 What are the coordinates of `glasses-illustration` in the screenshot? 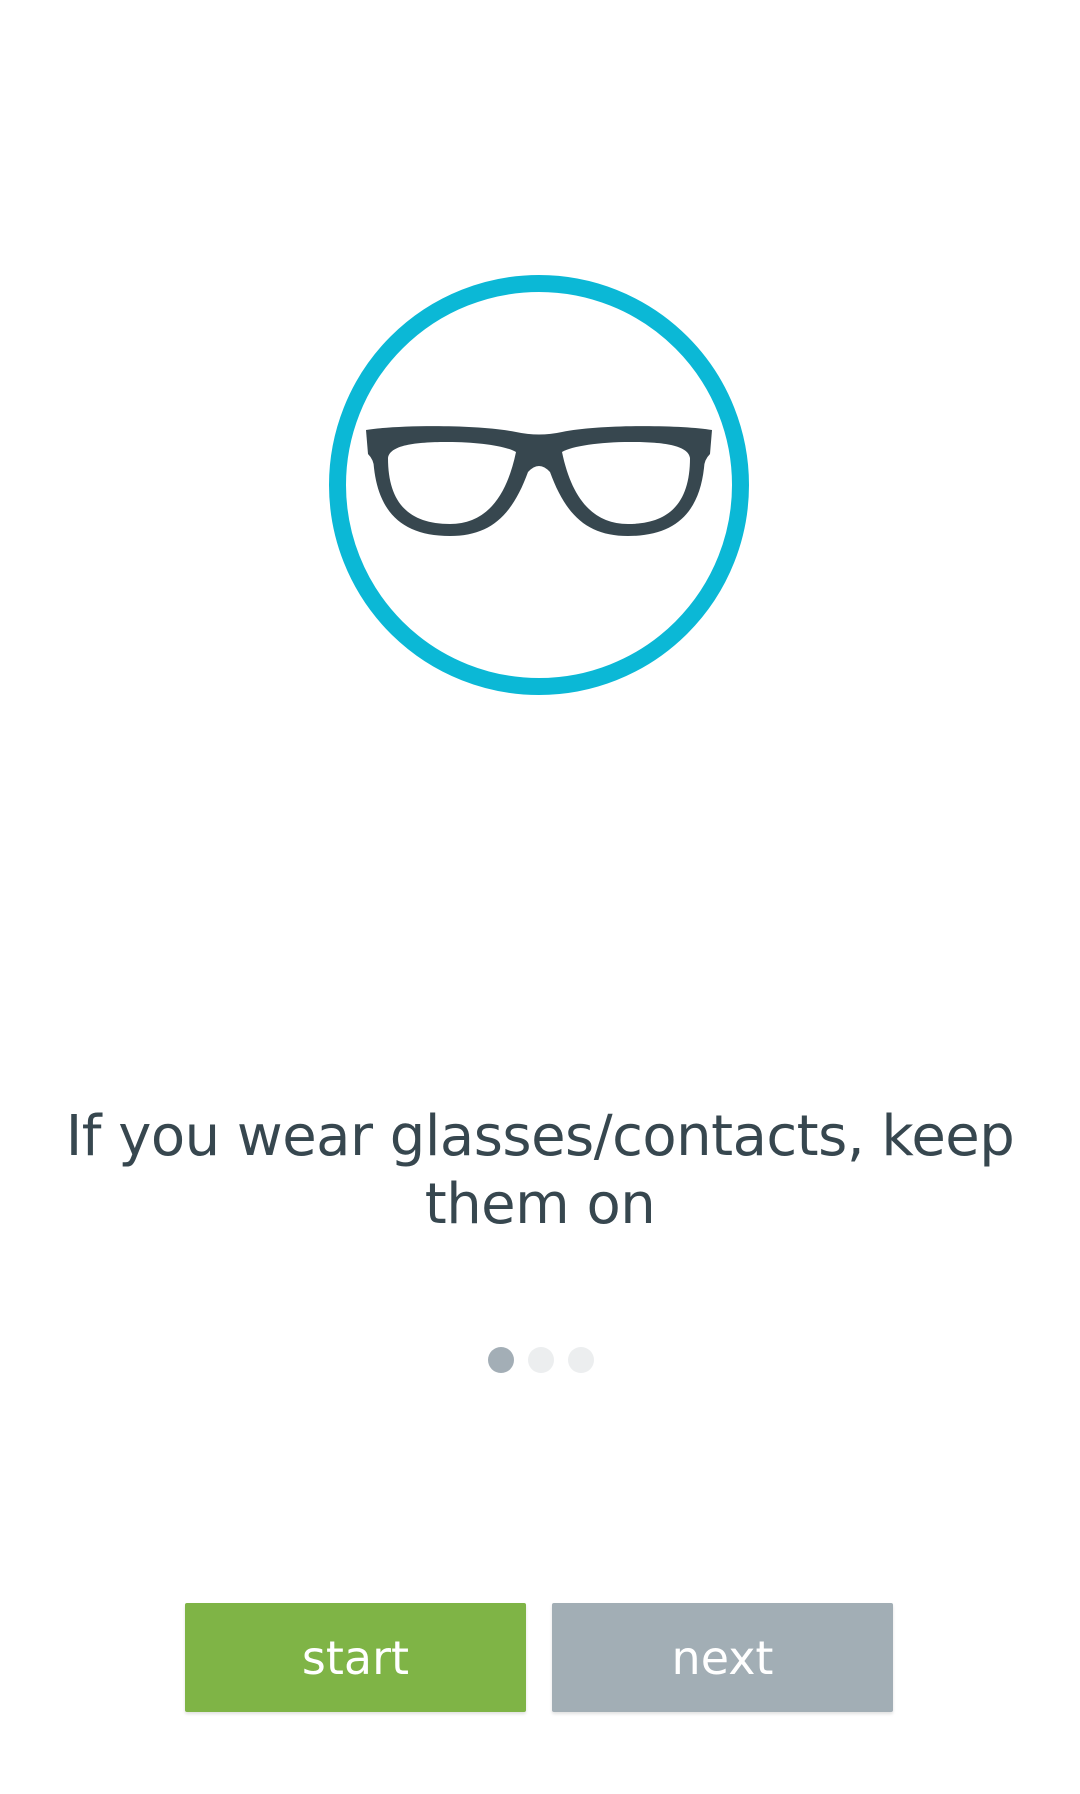 It's located at (539, 485).